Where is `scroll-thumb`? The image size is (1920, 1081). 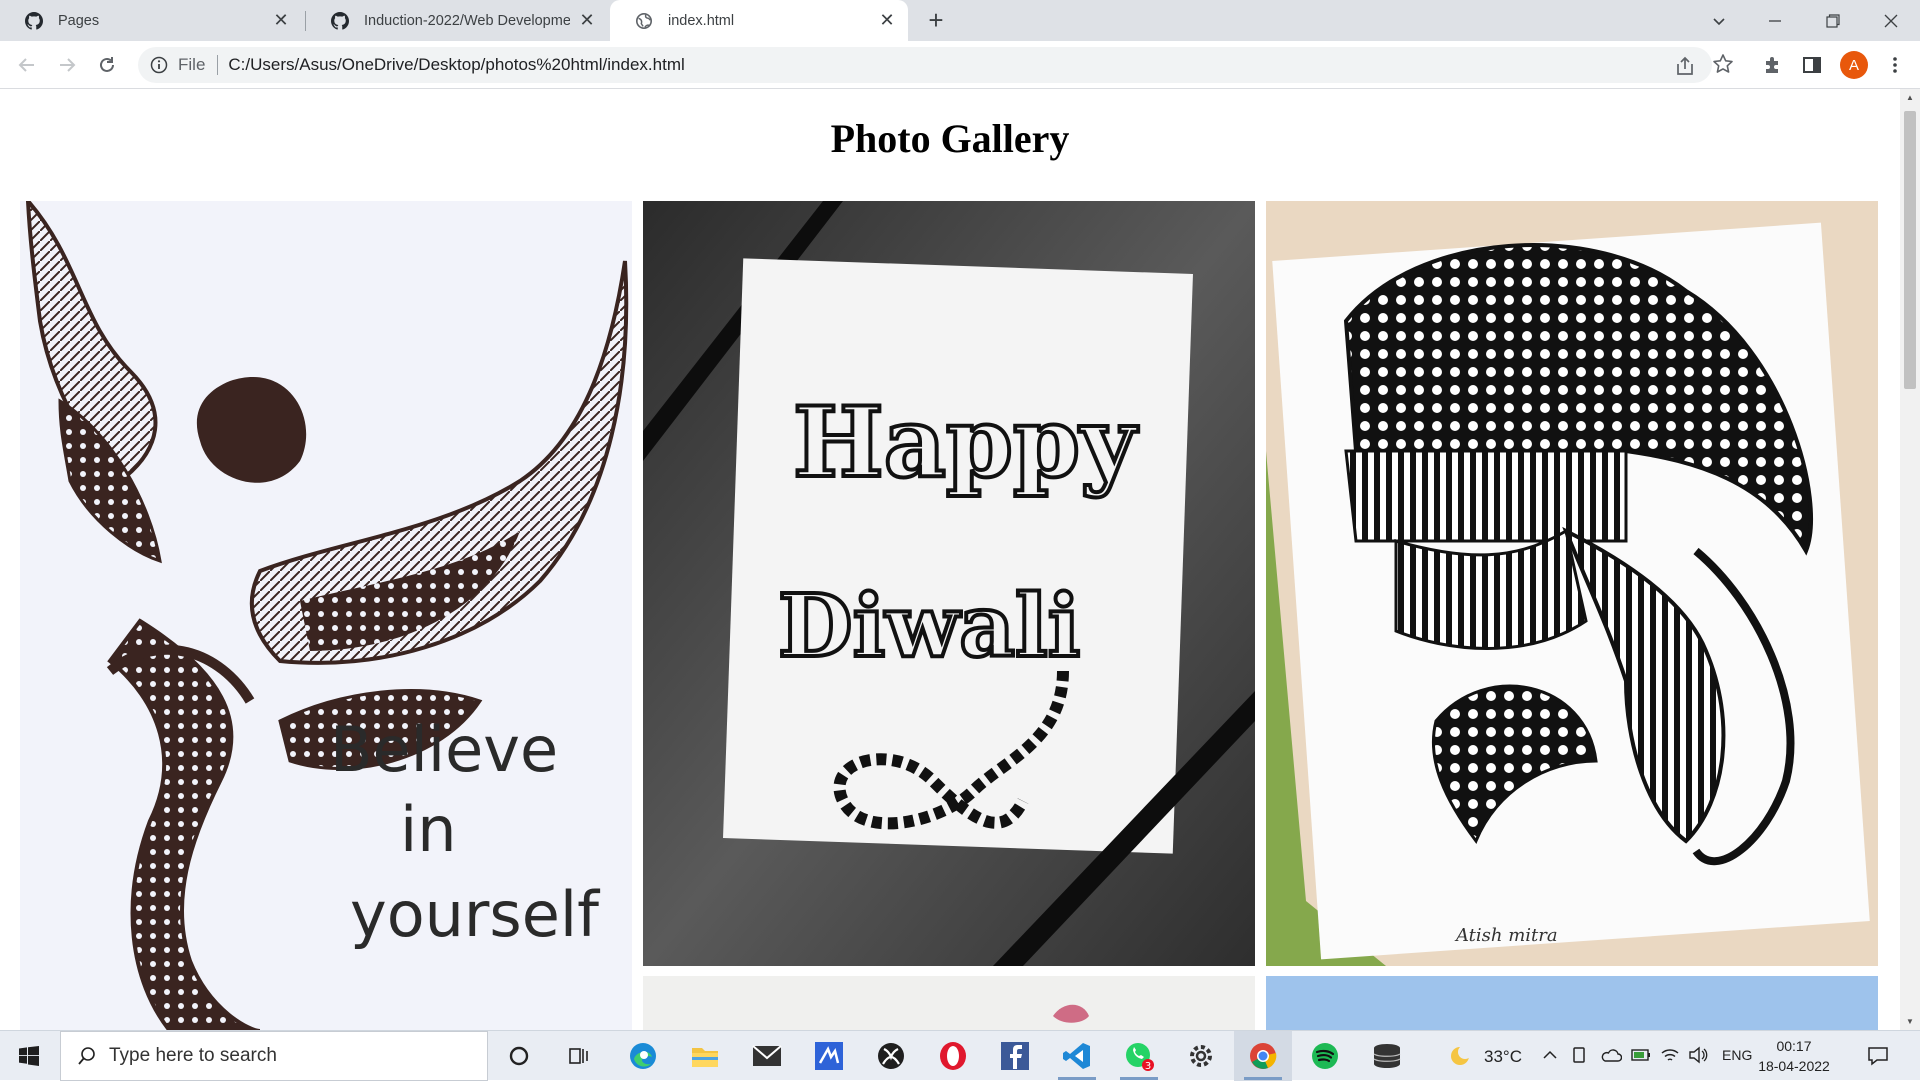 scroll-thumb is located at coordinates (1910, 250).